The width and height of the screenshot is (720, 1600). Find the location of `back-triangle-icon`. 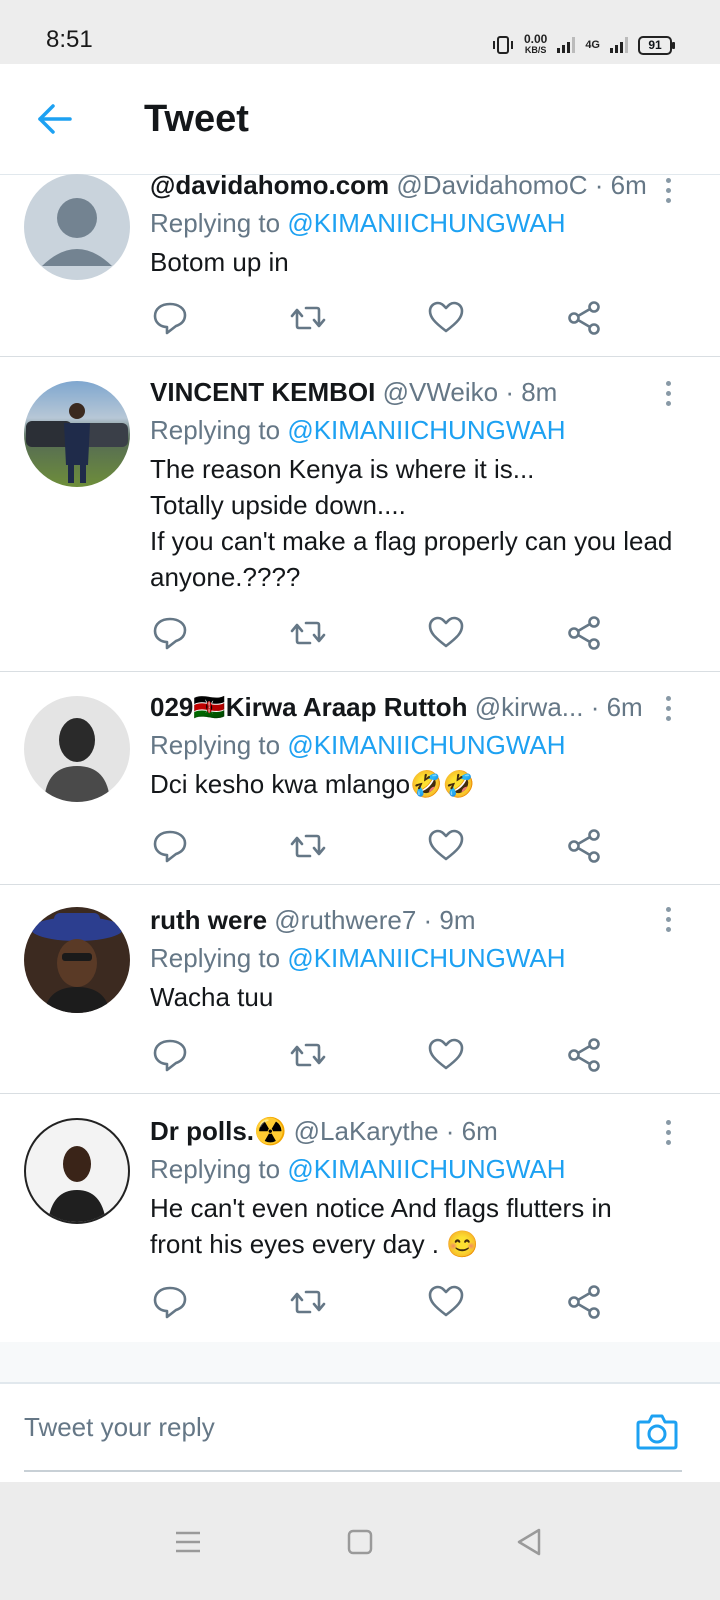

back-triangle-icon is located at coordinates (529, 1542).